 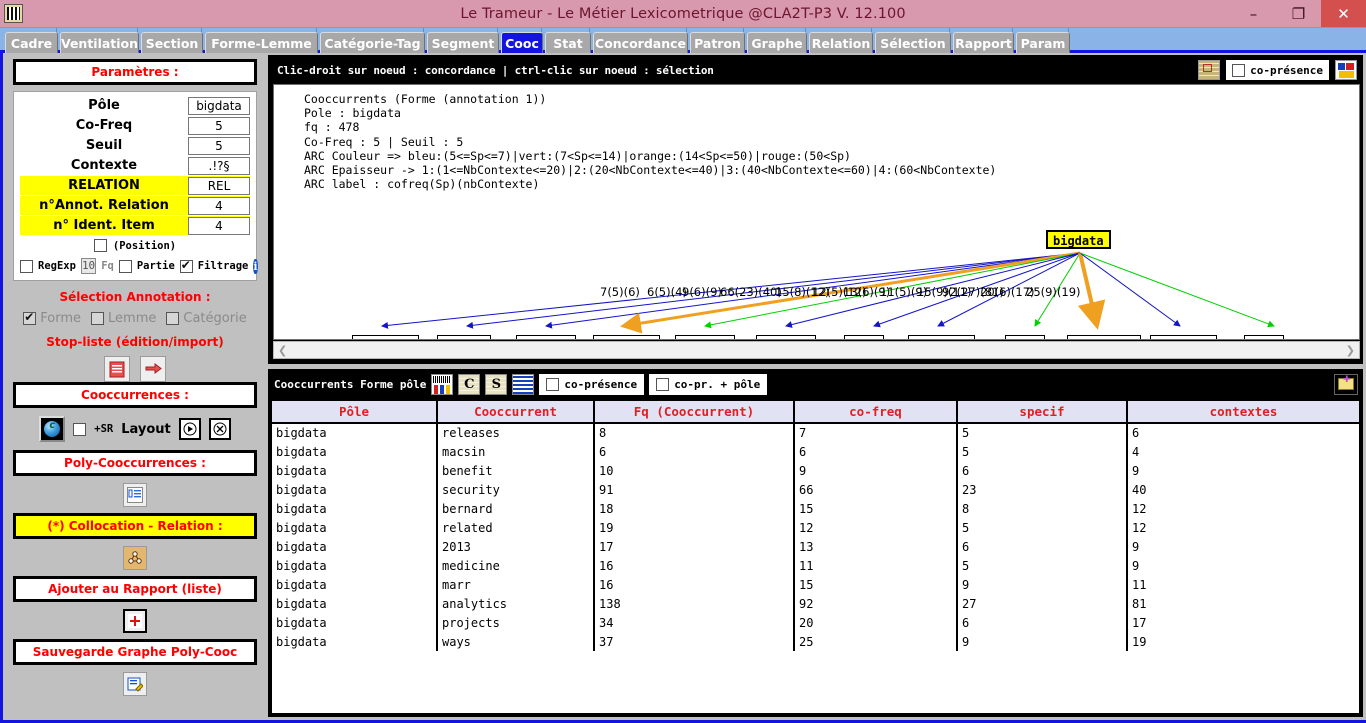 What do you see at coordinates (640, 42) in the screenshot?
I see `tab-concordance: Concordance` at bounding box center [640, 42].